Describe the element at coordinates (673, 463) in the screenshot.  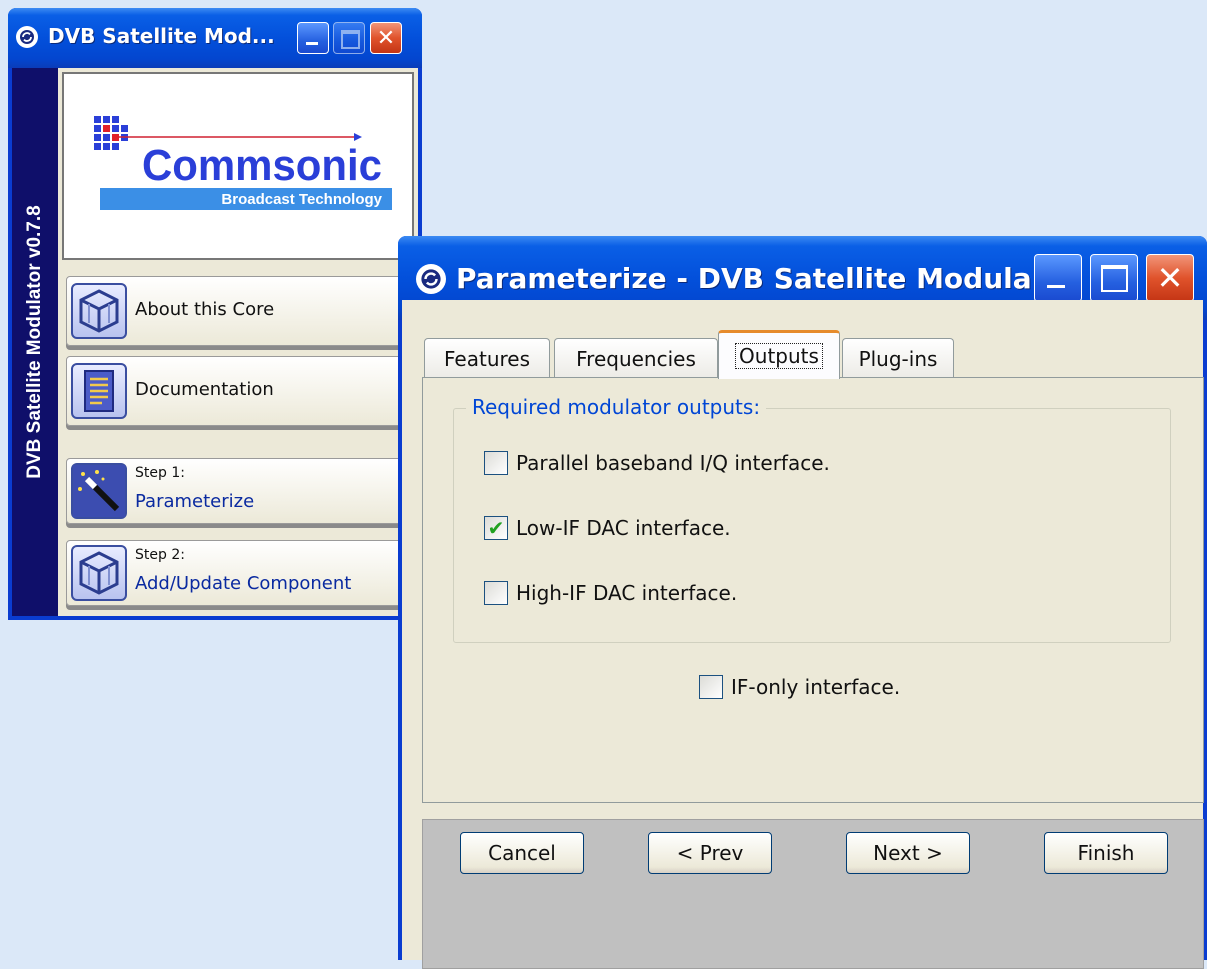
I see `parallel-baseband-label: Parallel baseband I/Q interface.` at that location.